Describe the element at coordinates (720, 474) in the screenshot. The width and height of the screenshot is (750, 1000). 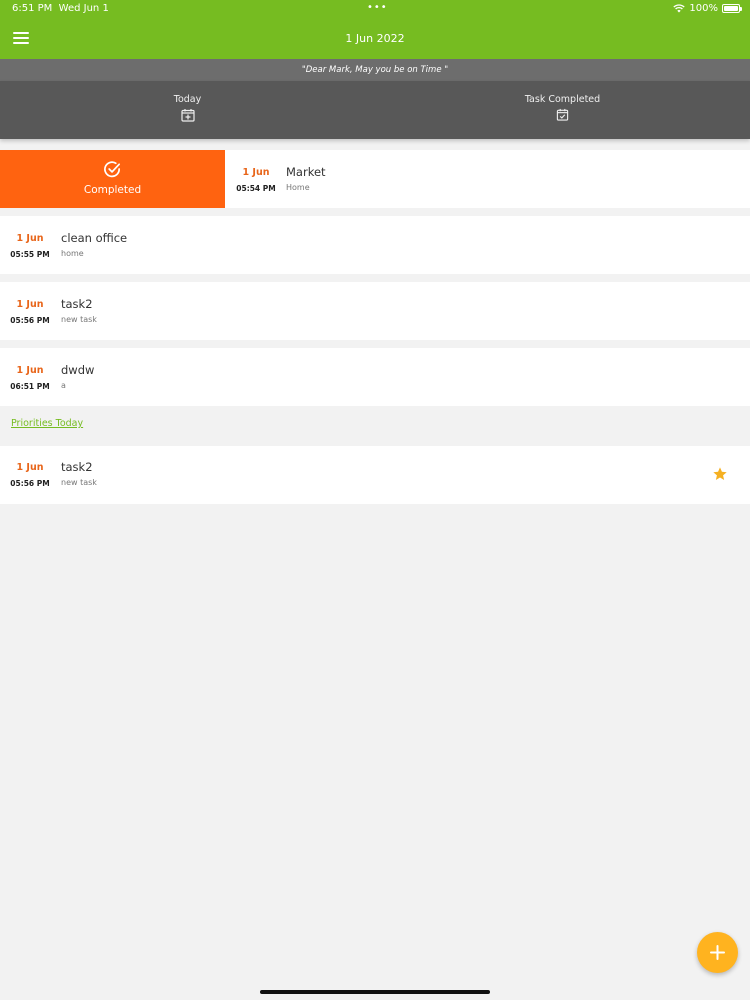
I see `star-icon` at that location.